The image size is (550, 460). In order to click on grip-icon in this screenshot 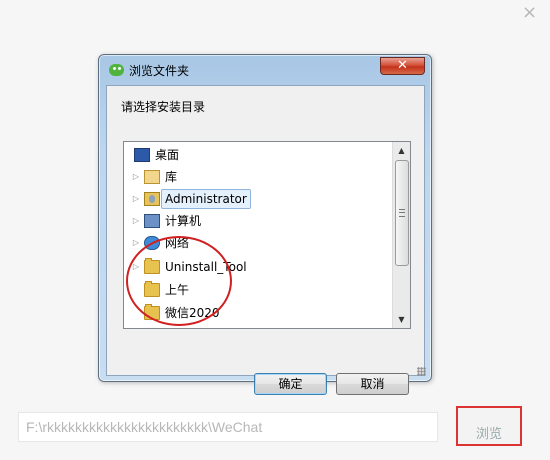, I will do `click(402, 213)`.